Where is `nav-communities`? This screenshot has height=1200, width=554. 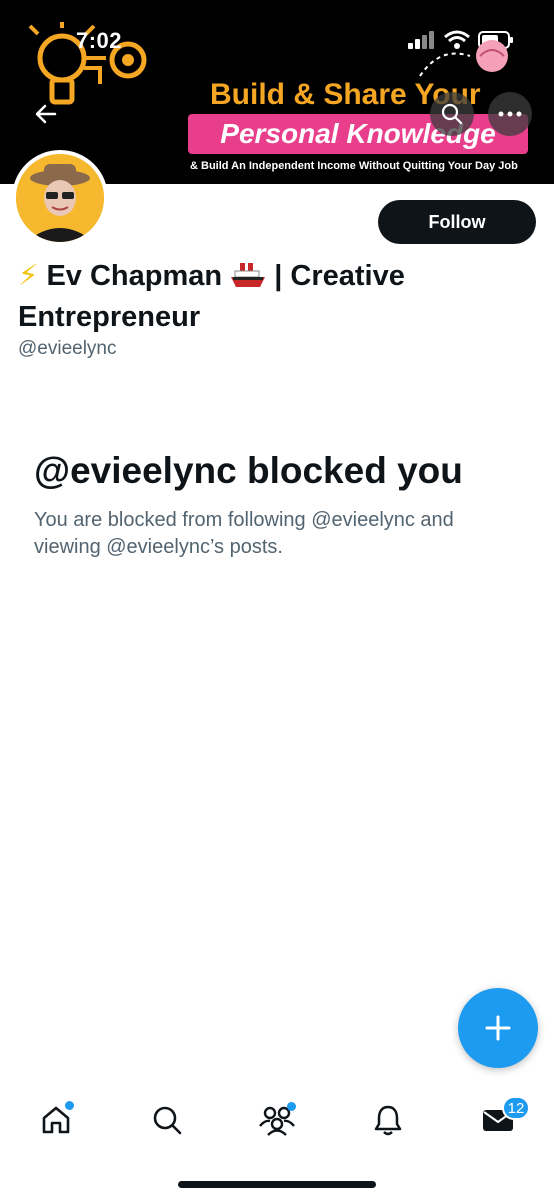 nav-communities is located at coordinates (277, 1120).